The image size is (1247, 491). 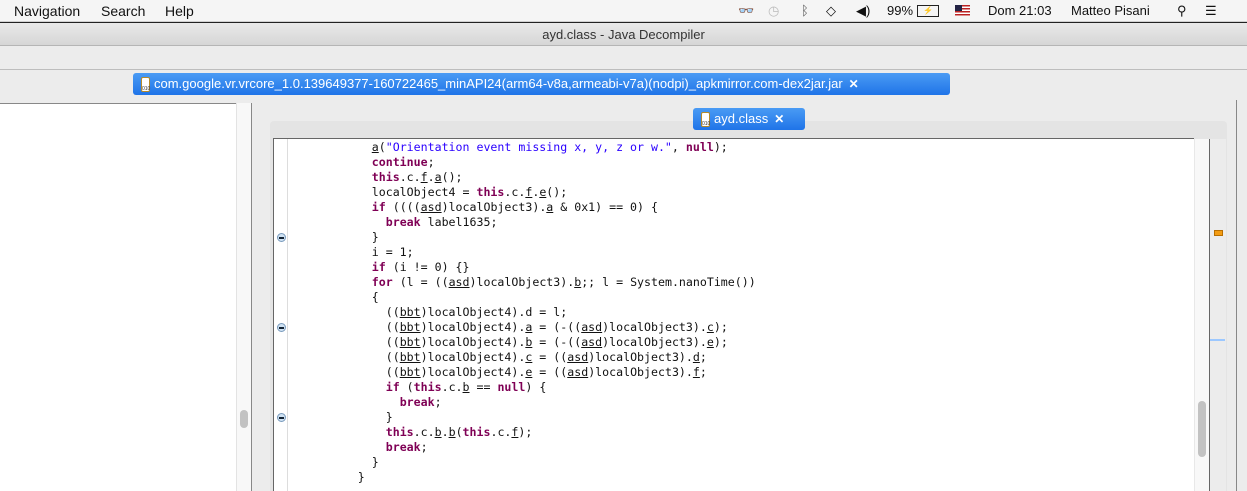 What do you see at coordinates (678, 147) in the screenshot?
I see `code-text: ,` at bounding box center [678, 147].